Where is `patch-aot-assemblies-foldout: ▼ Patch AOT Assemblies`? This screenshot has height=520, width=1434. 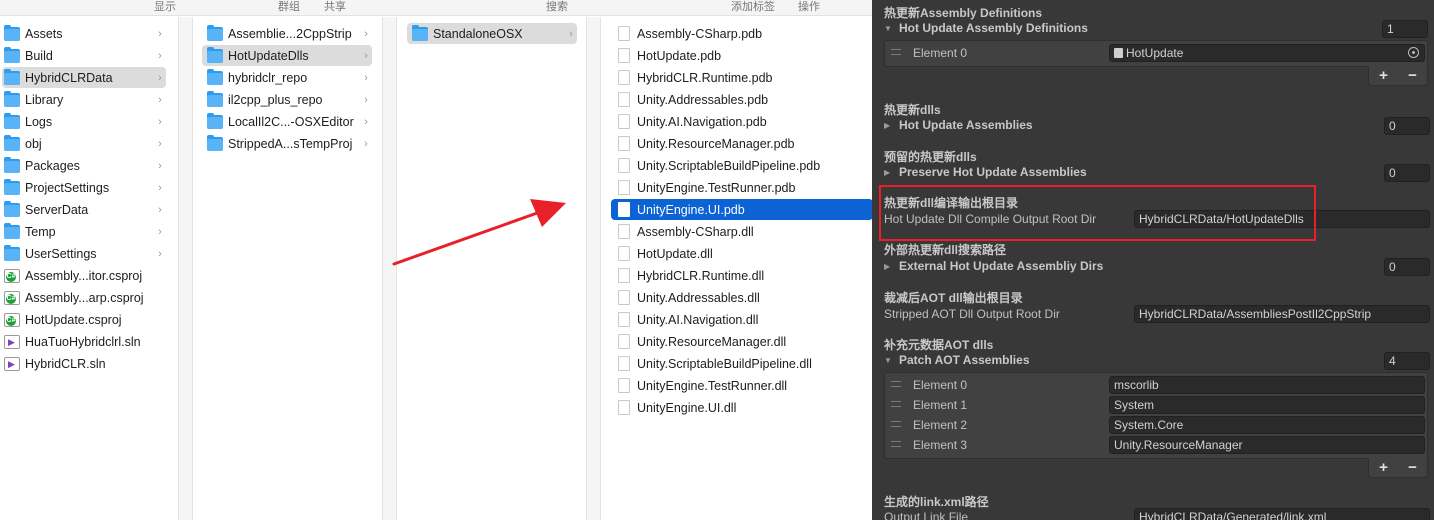
patch-aot-assemblies-foldout: ▼ Patch AOT Assemblies is located at coordinates (957, 360).